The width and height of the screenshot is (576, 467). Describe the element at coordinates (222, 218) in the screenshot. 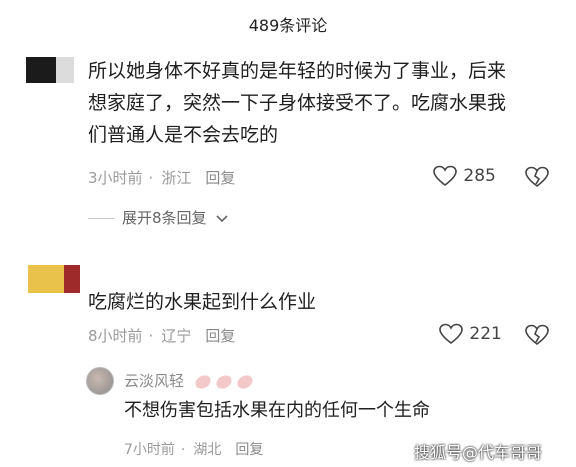

I see `chevron-down-icon` at that location.